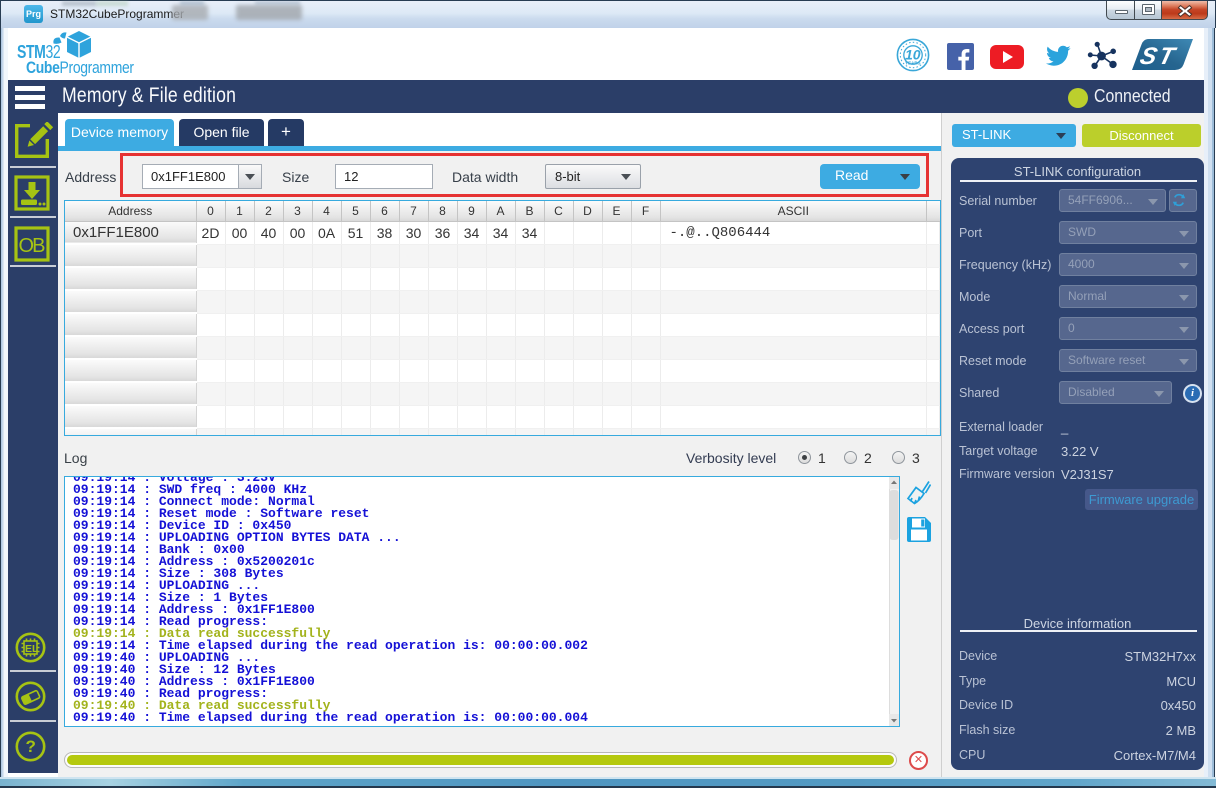  What do you see at coordinates (32, 649) in the screenshot?
I see `svg-text: EL` at bounding box center [32, 649].